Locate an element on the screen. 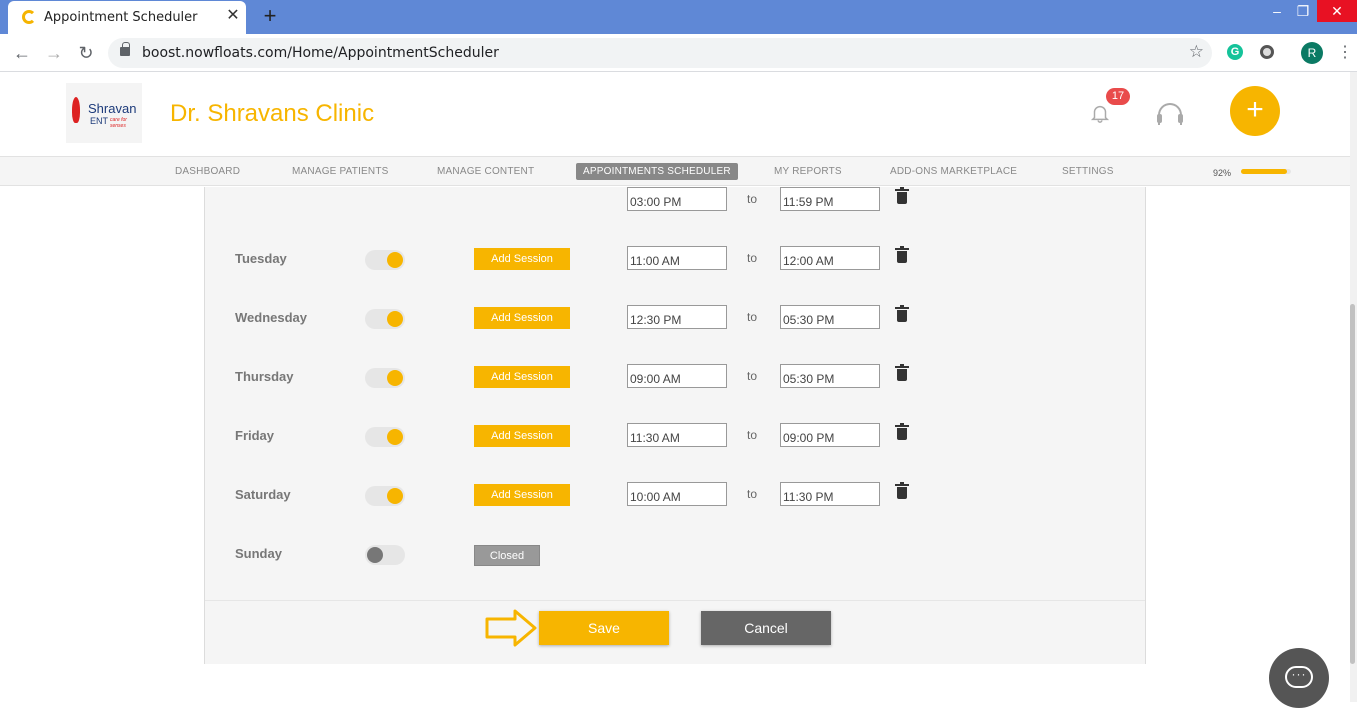 The height and width of the screenshot is (708, 1357). lock-icon is located at coordinates (125, 49).